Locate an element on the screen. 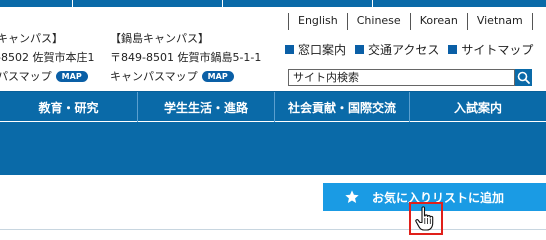 This screenshot has width=546, height=240. campus-address: -8502 佐賀市本庄1 is located at coordinates (47, 57).